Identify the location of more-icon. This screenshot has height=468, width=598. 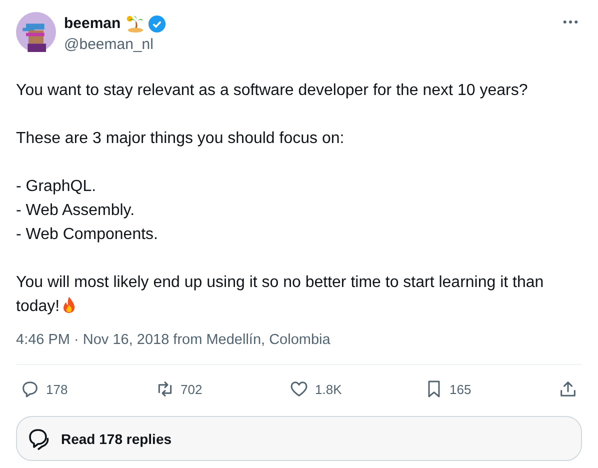
(570, 22).